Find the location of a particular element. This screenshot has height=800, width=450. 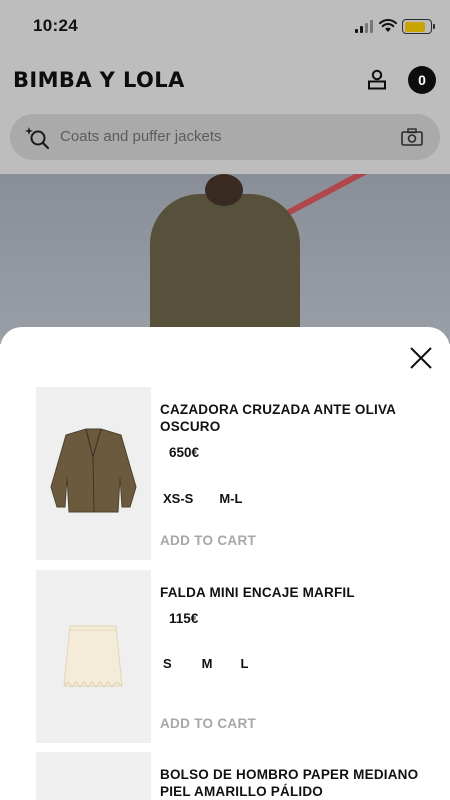

size-option: M is located at coordinates (207, 663).